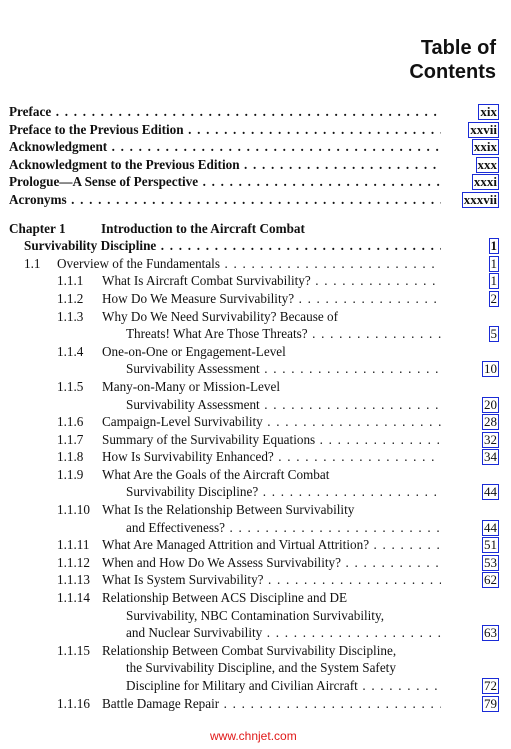 The width and height of the screenshot is (511, 749). Describe the element at coordinates (188, 457) in the screenshot. I see `entry-title: How Is Survivability Enhanced?` at that location.